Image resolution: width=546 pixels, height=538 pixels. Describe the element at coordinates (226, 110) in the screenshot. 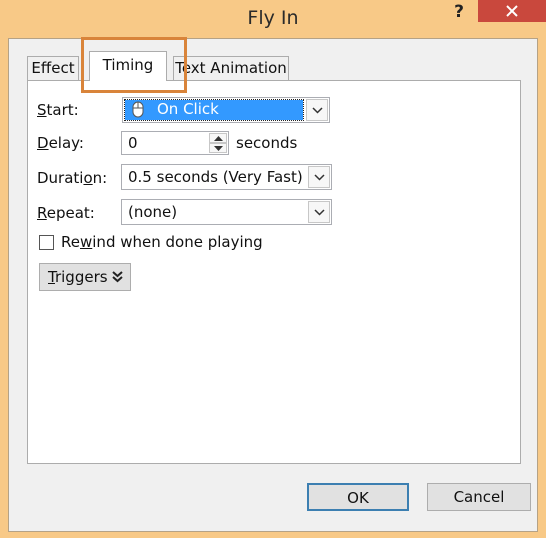

I see `start-dropdown: On Click` at that location.